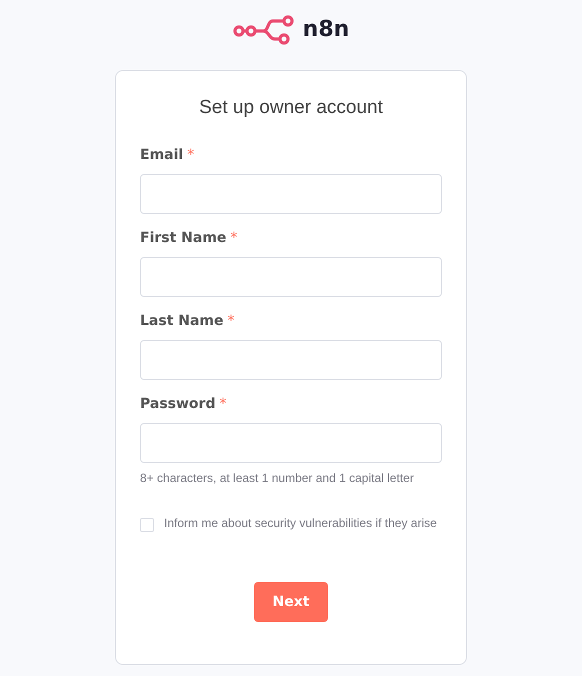  Describe the element at coordinates (162, 155) in the screenshot. I see `field-label: Email` at that location.